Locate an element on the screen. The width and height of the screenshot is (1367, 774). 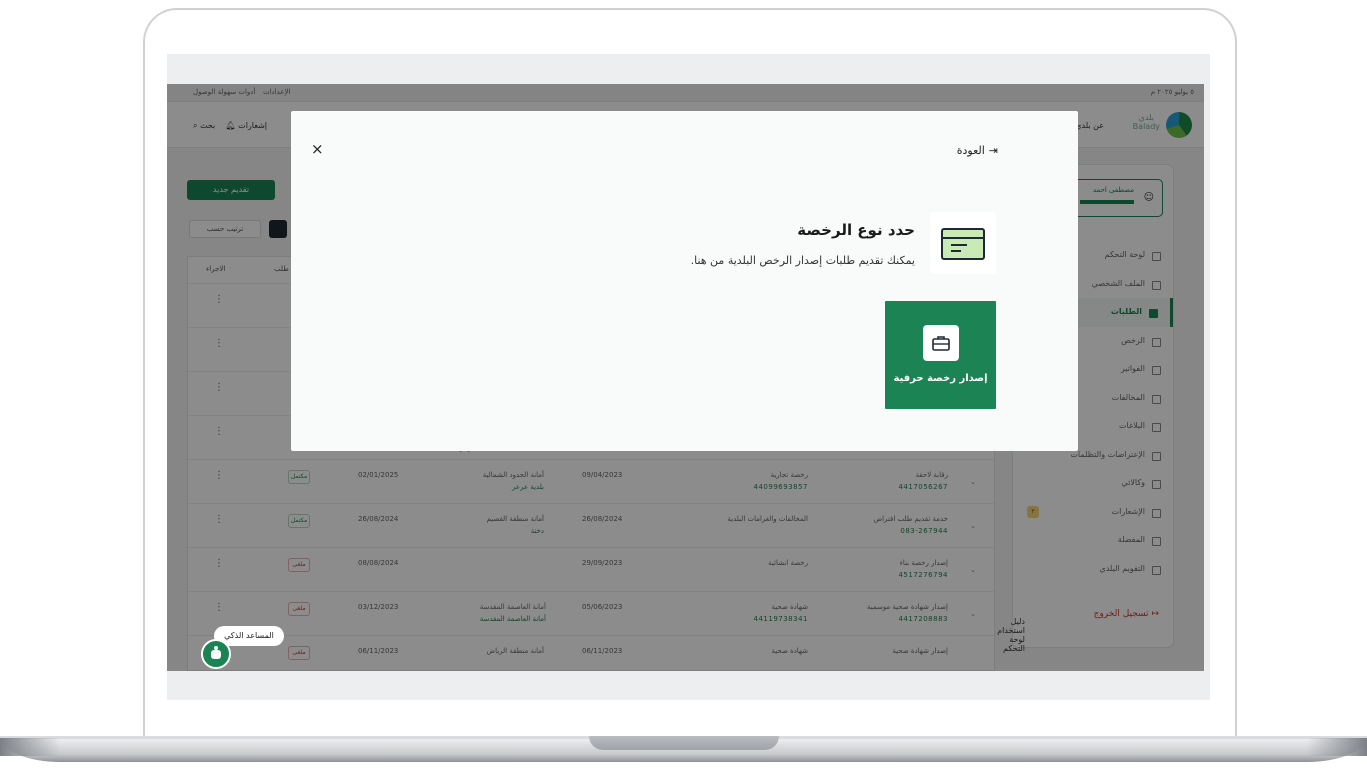
modal-title: حدد نوع الرخصة is located at coordinates (856, 230).